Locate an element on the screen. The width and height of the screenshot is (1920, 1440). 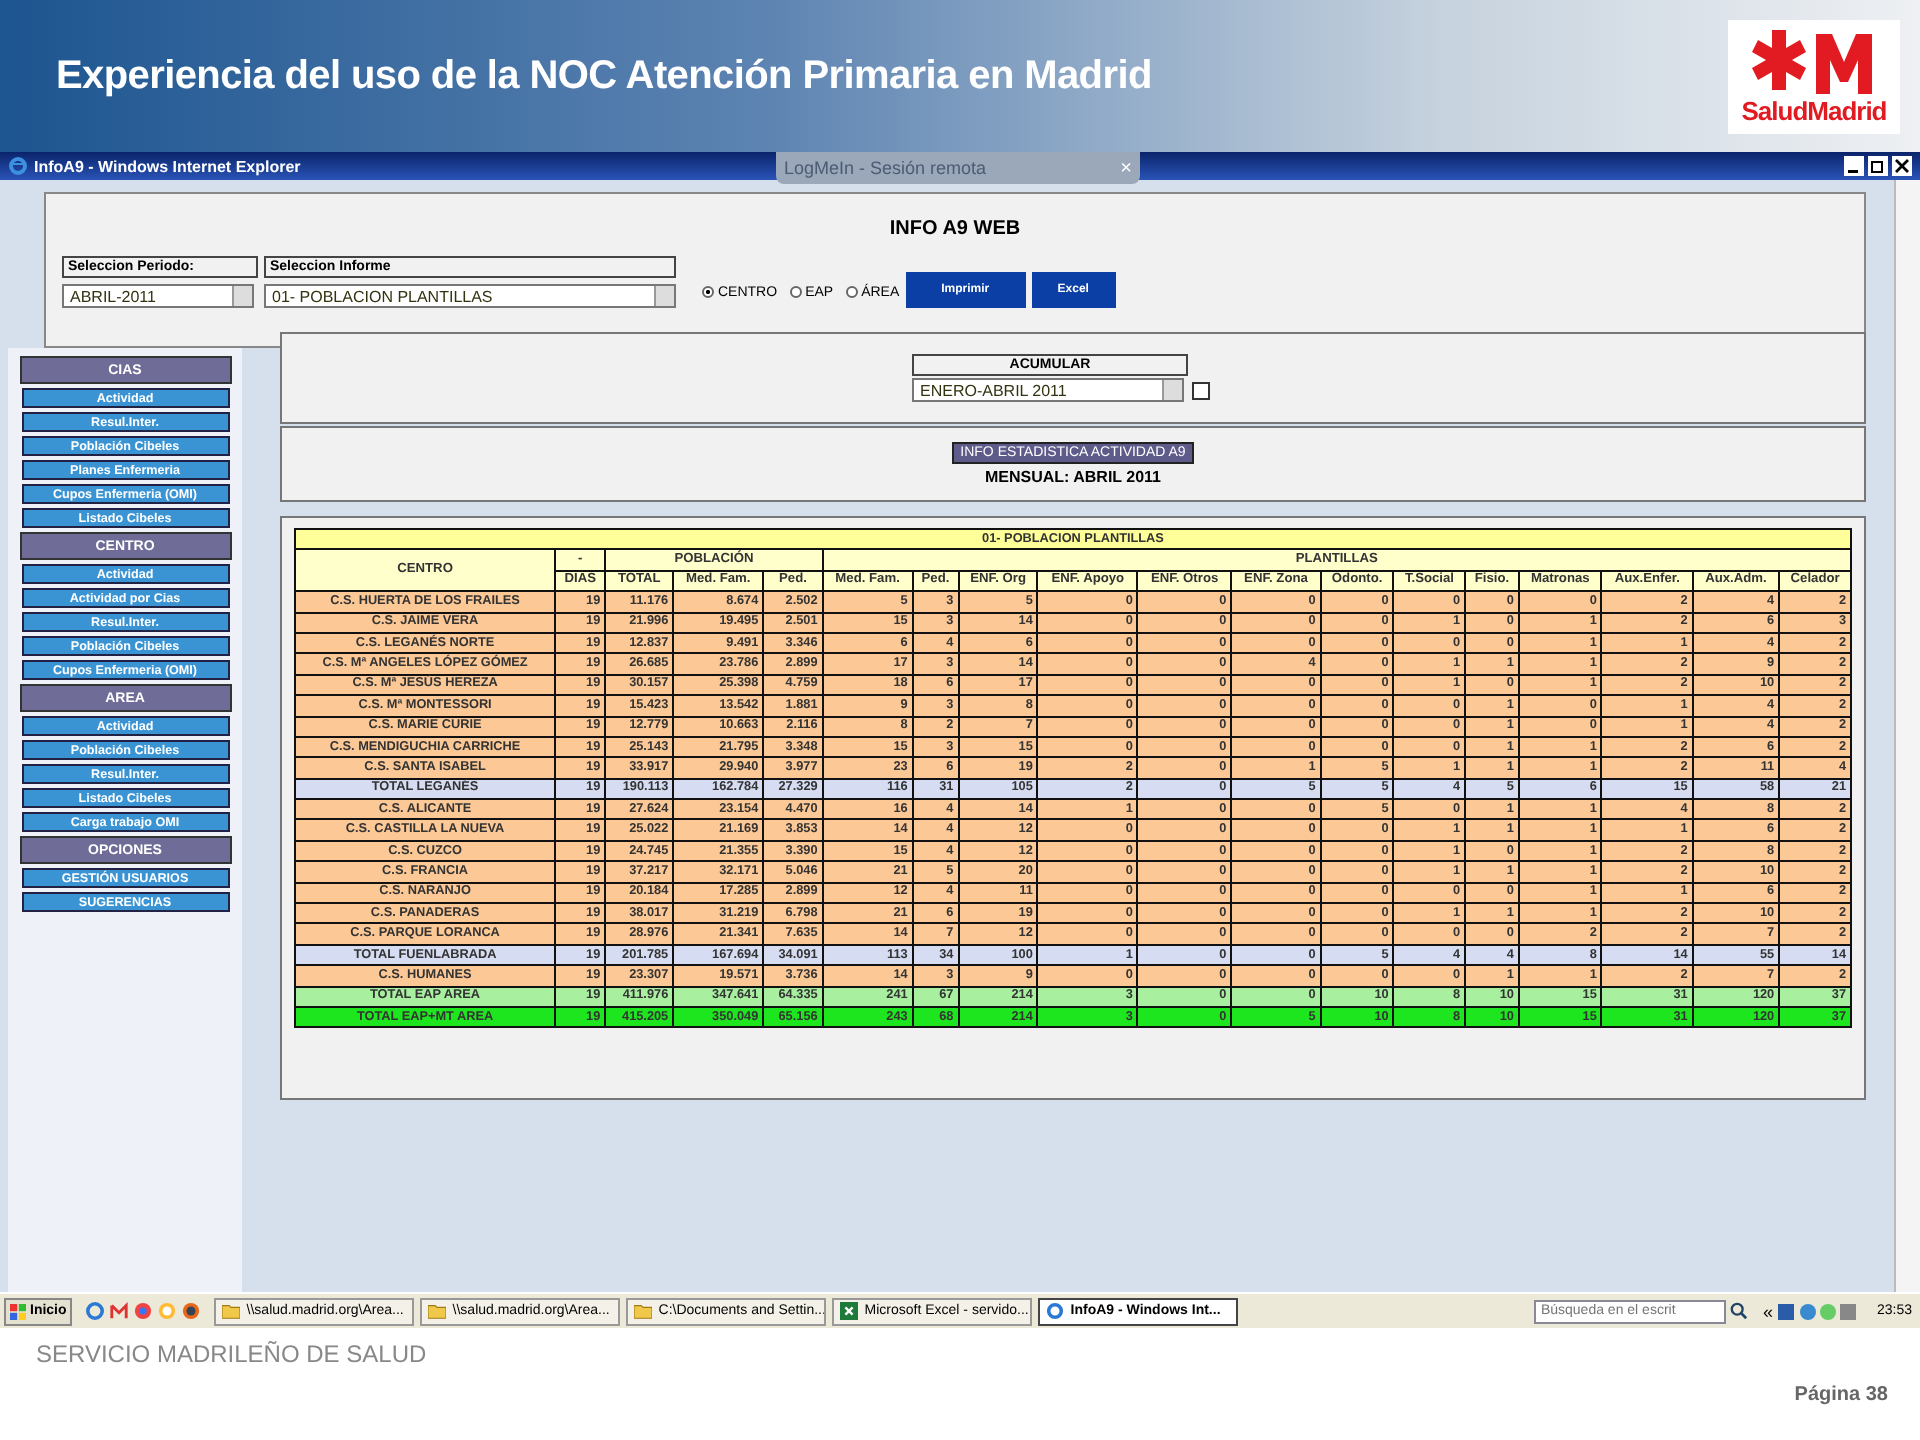
app-heading: INFO A9 WEB is located at coordinates (955, 229).